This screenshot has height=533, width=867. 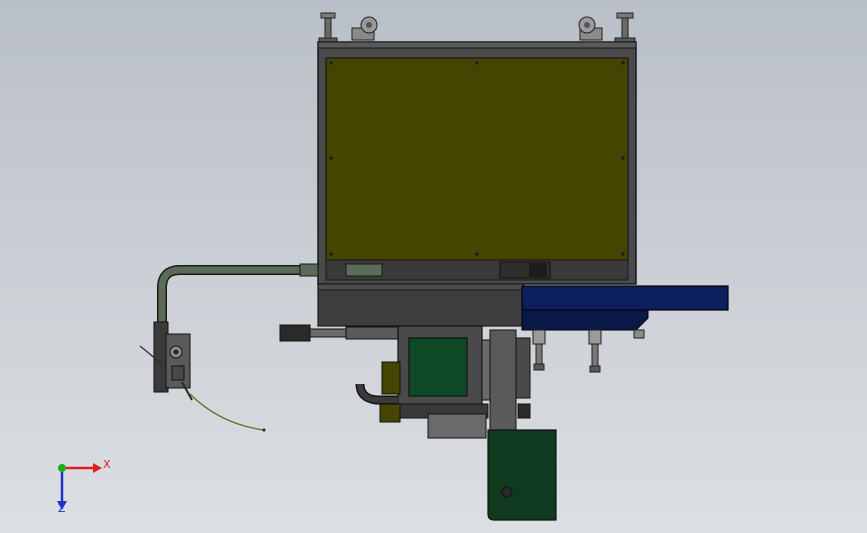 What do you see at coordinates (227, 412) in the screenshot?
I see `wire-lead` at bounding box center [227, 412].